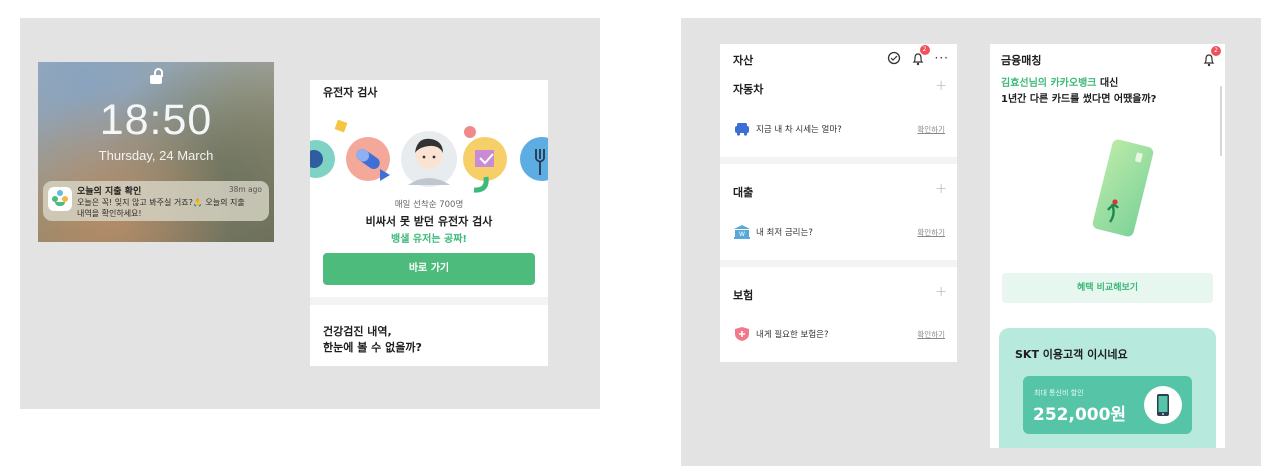 The height and width of the screenshot is (476, 1280). I want to click on gene-card-headline: 비싸서 못 받던 유전자 검사, so click(429, 221).